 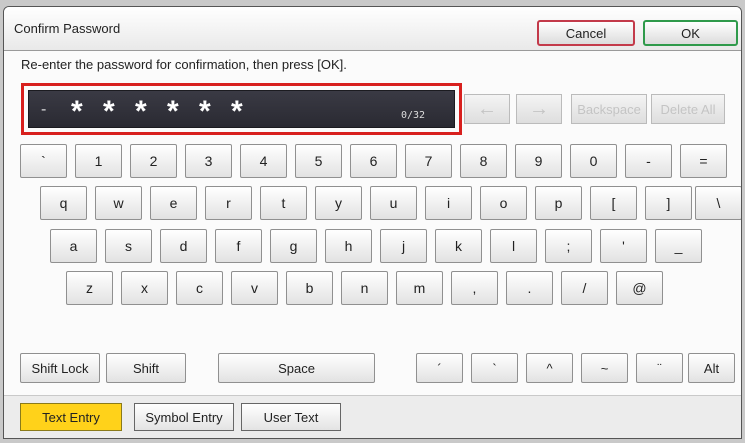 What do you see at coordinates (309, 288) in the screenshot?
I see `key: b` at bounding box center [309, 288].